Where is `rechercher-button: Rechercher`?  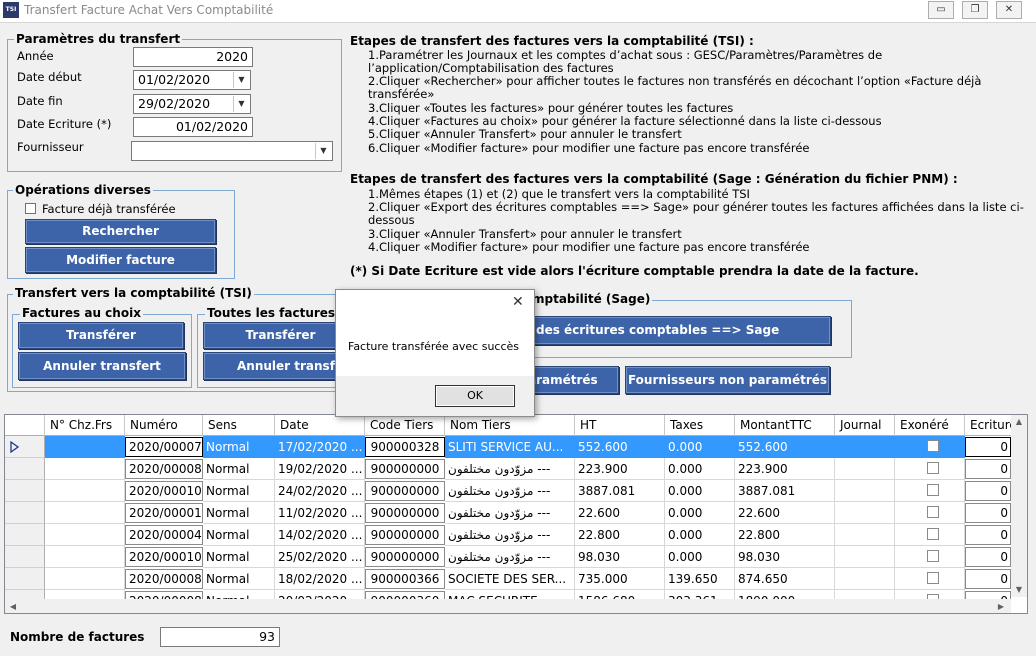 rechercher-button: Rechercher is located at coordinates (120, 231).